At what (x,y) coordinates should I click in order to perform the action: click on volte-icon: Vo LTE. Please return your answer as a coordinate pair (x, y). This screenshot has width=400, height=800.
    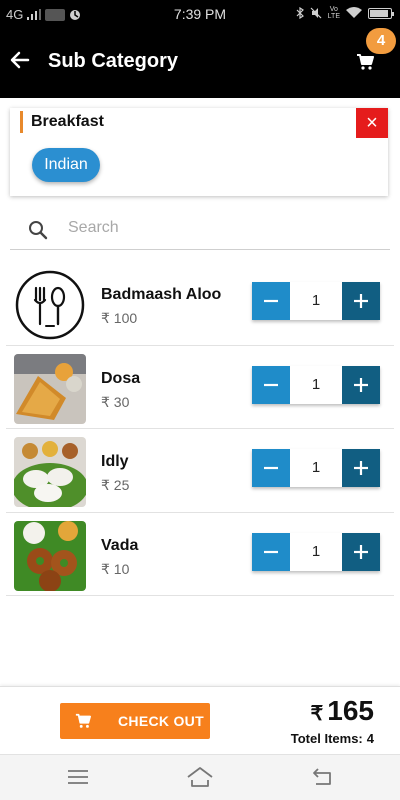
    Looking at the image, I should click on (333, 13).